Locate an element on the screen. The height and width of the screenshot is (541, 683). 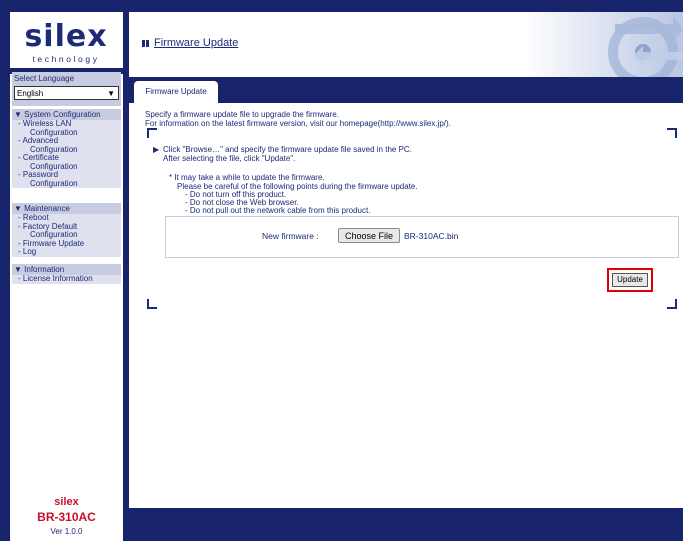
footer-bar is located at coordinates (406, 524).